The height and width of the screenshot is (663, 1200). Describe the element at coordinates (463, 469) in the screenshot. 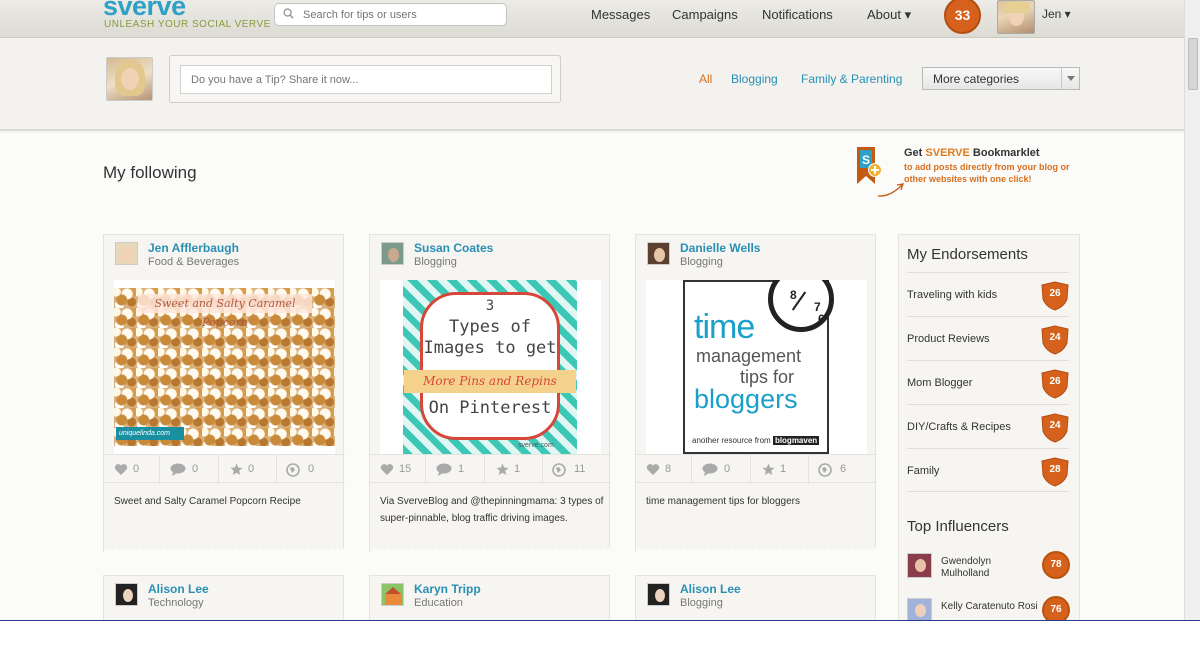

I see `comment-stat: 1` at that location.